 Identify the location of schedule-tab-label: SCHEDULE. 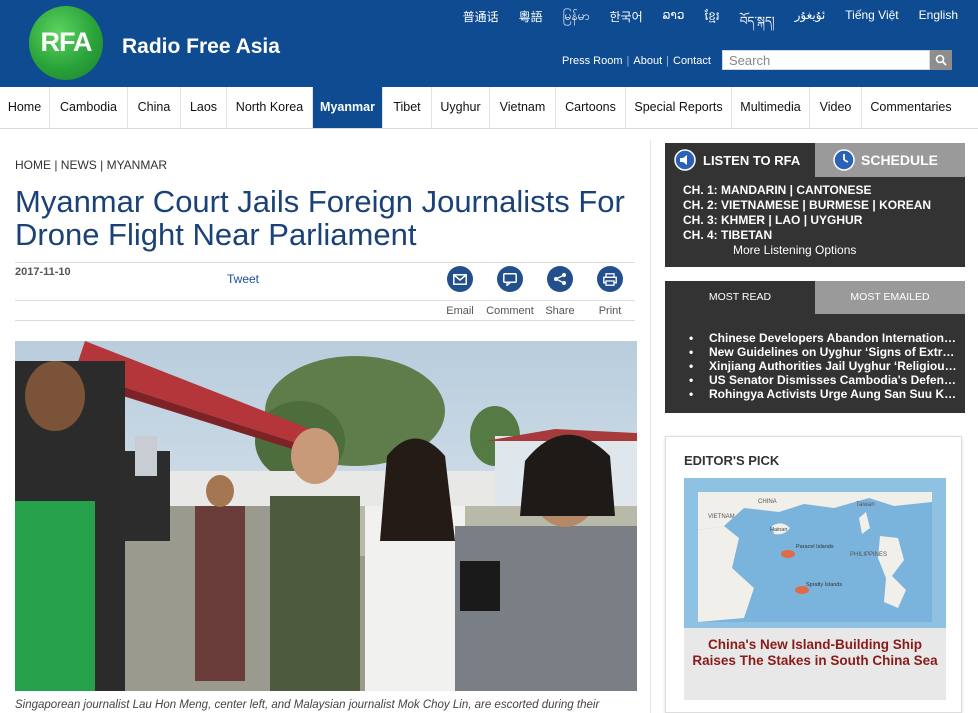
(900, 160).